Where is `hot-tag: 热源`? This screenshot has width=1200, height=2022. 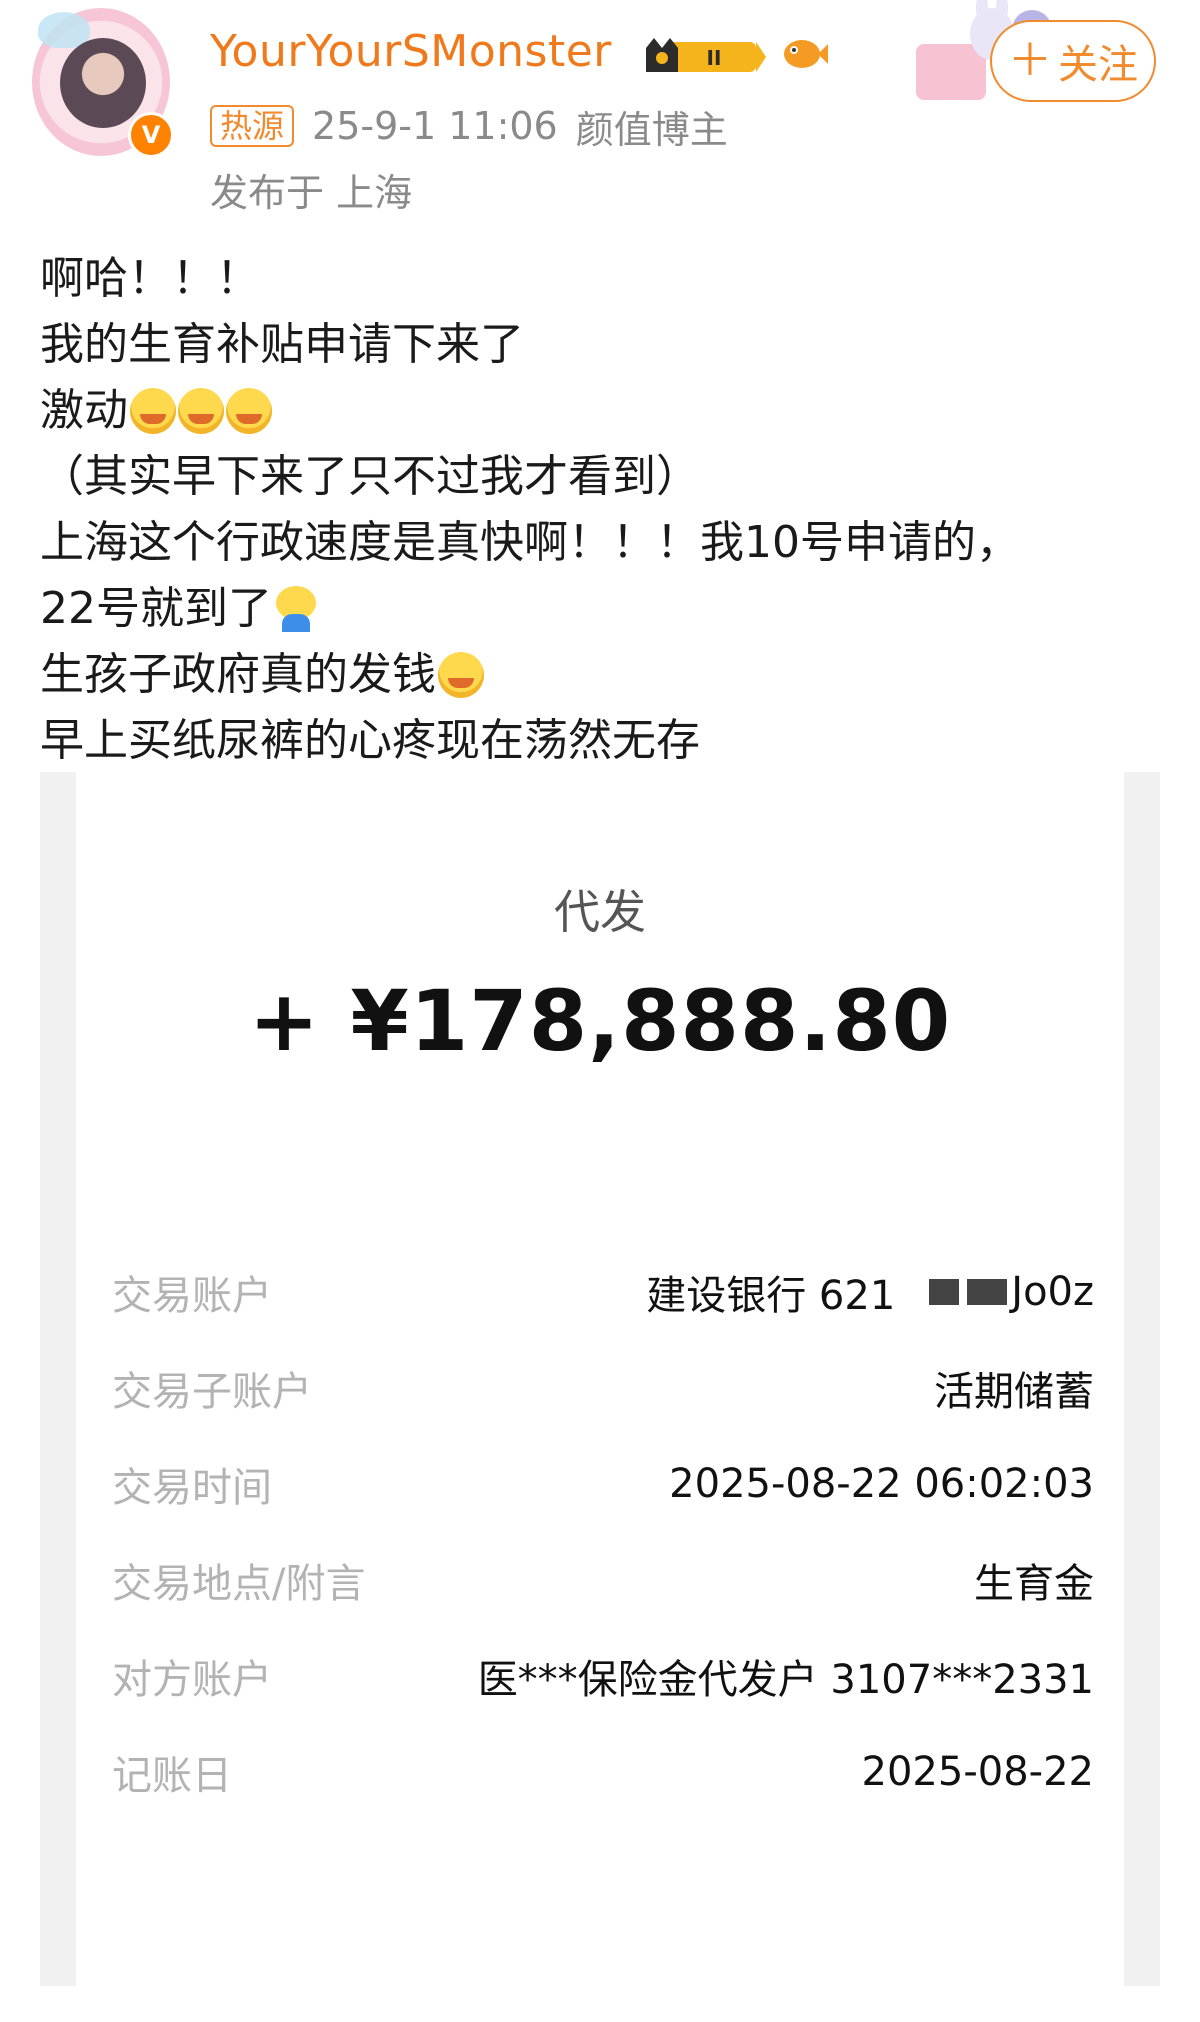
hot-tag: 热源 is located at coordinates (252, 126).